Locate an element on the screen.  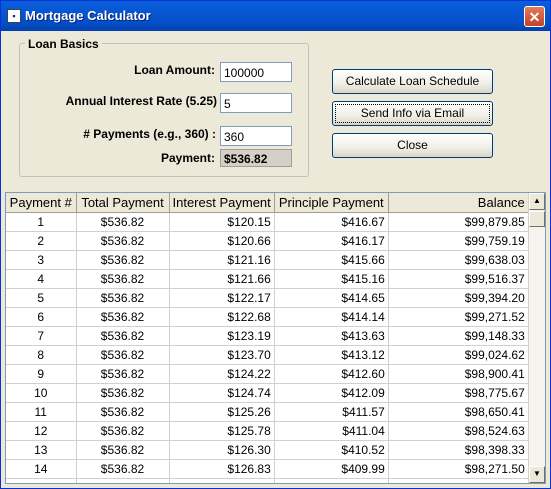
table-row: 1 $536.82 $120.15 $416.67 $99,879.85 is located at coordinates (267, 222).